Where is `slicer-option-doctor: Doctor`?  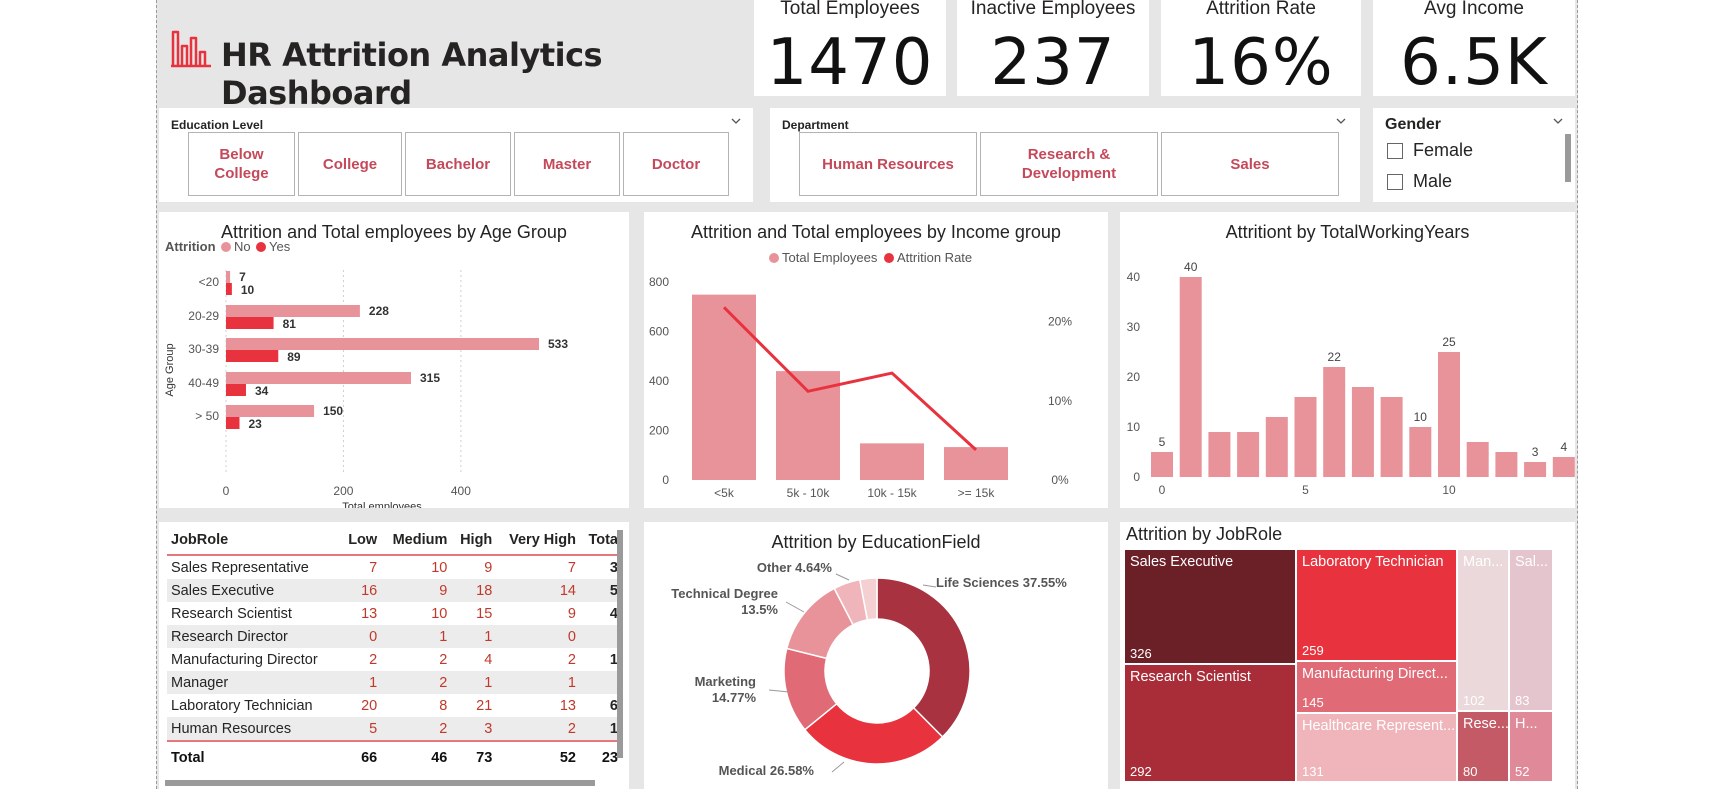
slicer-option-doctor: Doctor is located at coordinates (676, 164).